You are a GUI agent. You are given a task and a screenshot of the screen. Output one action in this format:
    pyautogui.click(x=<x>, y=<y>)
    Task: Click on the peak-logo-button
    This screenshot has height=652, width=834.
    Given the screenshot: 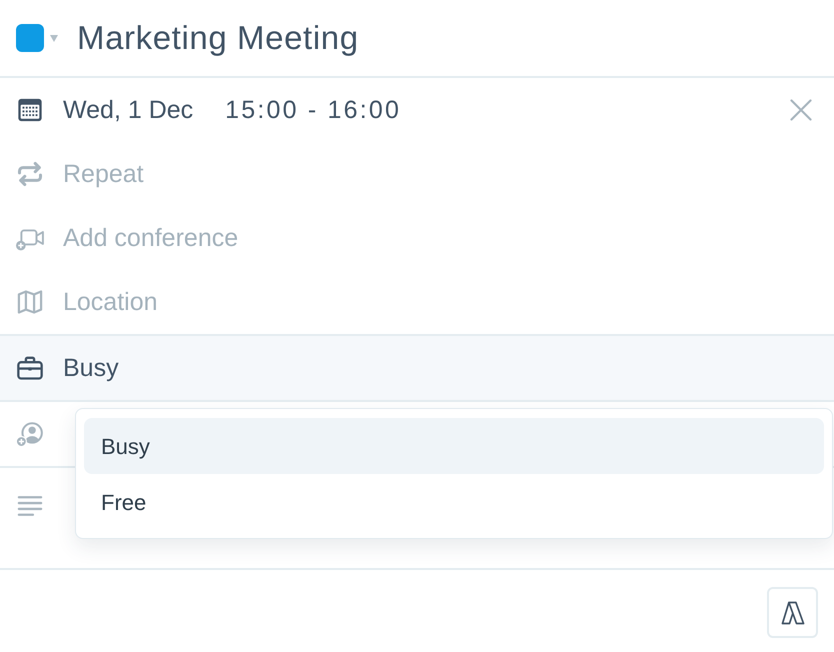 What is the action you would take?
    pyautogui.click(x=792, y=612)
    